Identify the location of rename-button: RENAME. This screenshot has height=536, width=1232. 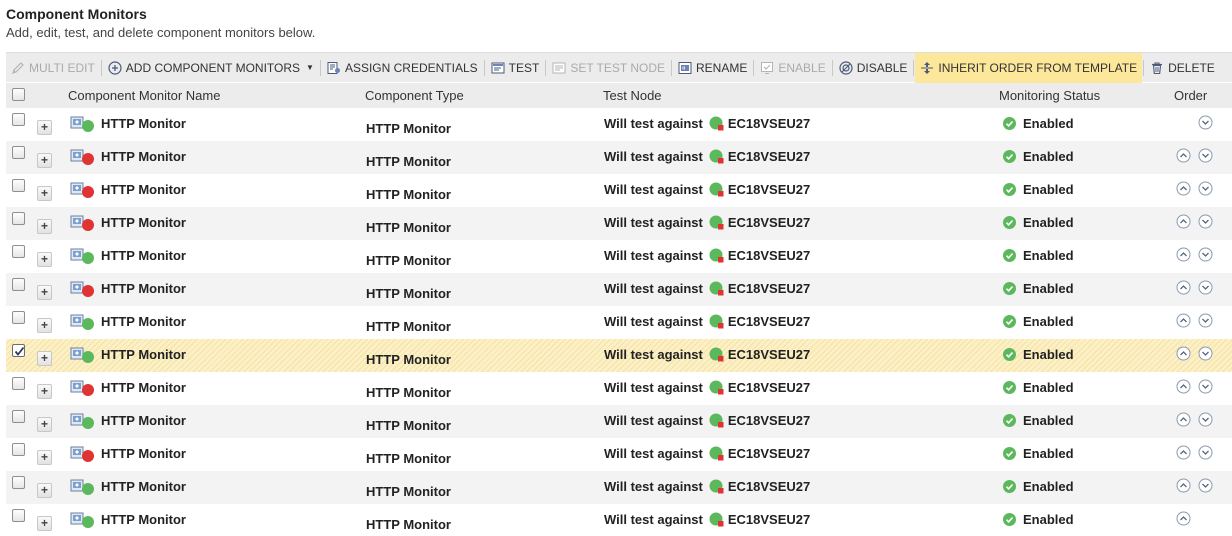
(712, 68).